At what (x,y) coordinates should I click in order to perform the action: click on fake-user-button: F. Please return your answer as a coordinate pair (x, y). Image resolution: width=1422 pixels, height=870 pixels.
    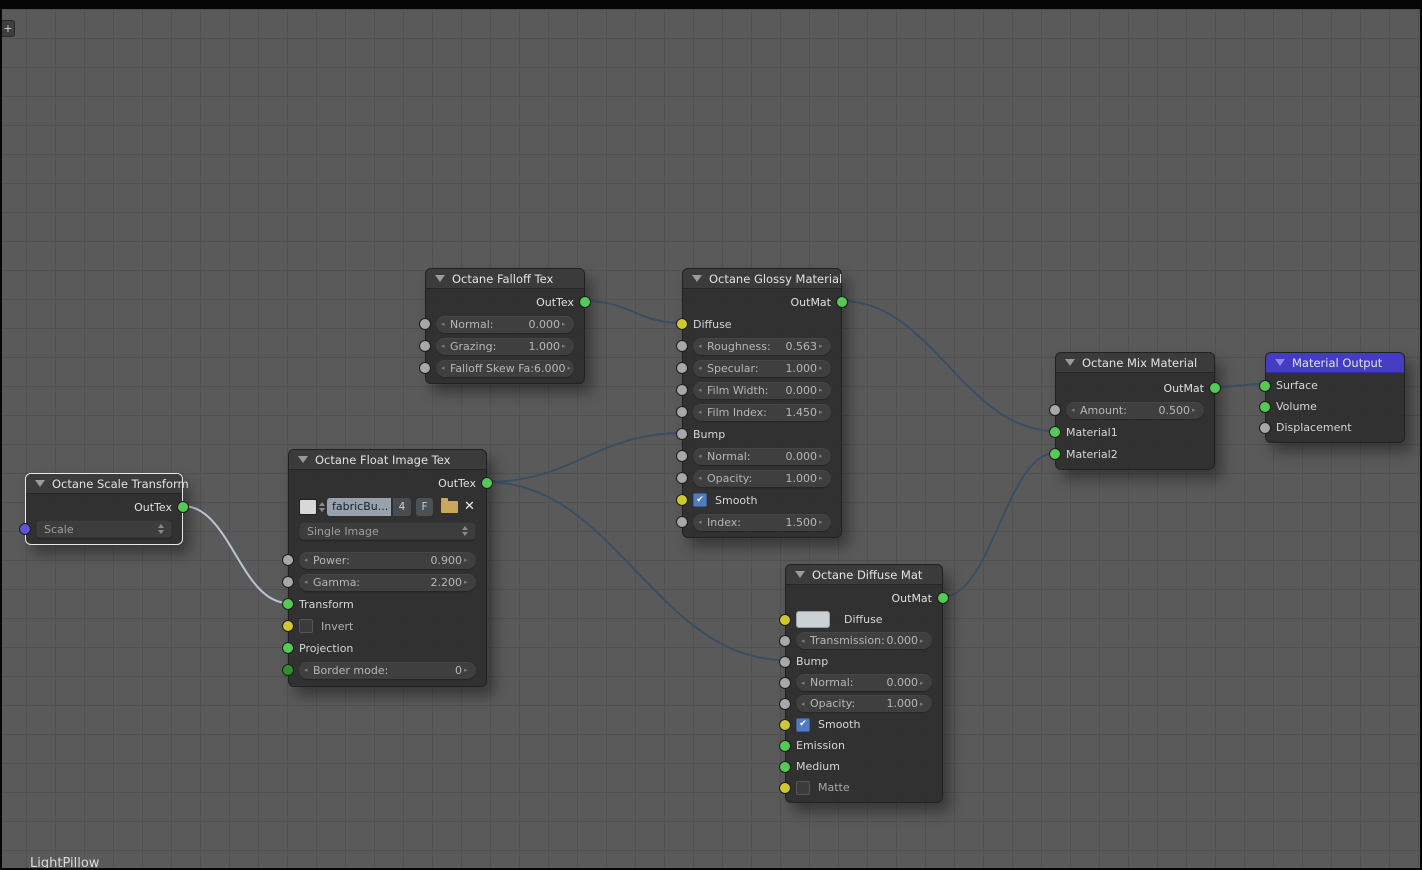
    Looking at the image, I should click on (424, 506).